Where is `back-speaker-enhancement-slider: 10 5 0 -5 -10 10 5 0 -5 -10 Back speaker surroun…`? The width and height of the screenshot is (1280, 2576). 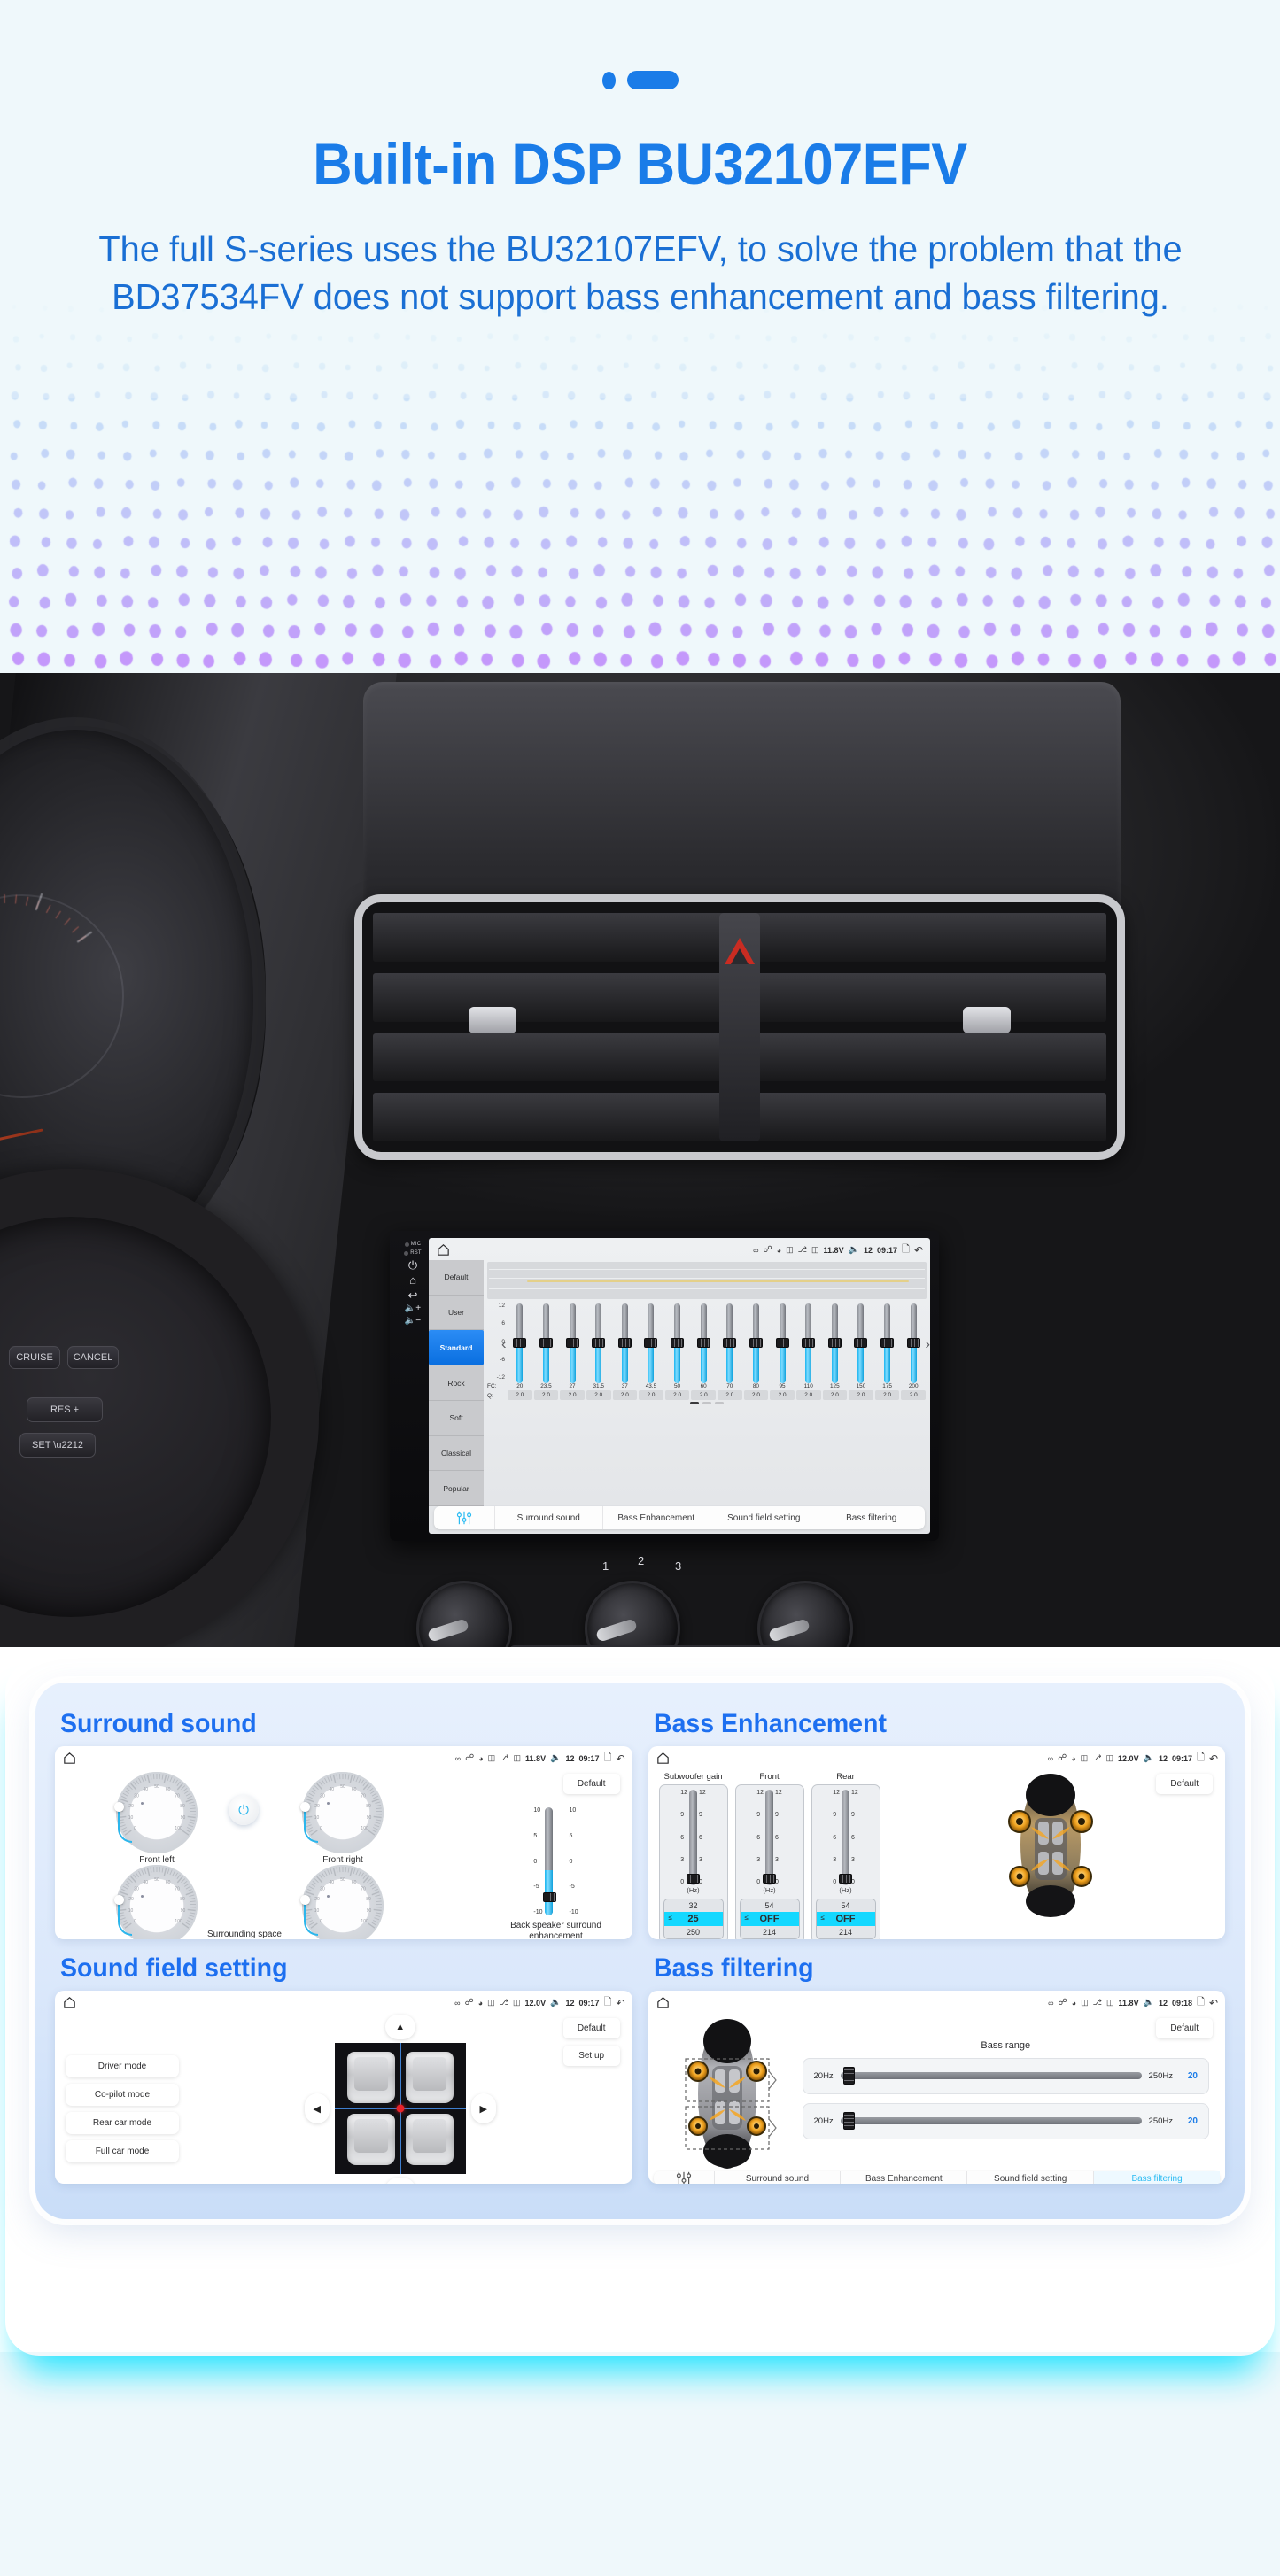
back-speaker-enhancement-slider: 10 5 0 -5 -10 10 5 0 -5 -10 Back speaker surroun… is located at coordinates (556, 1873).